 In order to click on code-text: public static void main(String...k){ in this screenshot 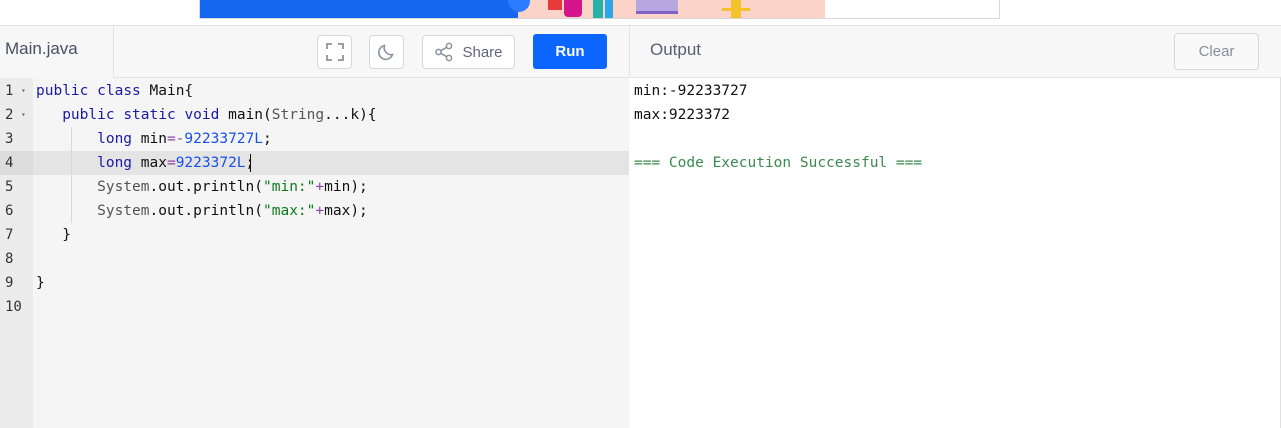, I will do `click(206, 115)`.